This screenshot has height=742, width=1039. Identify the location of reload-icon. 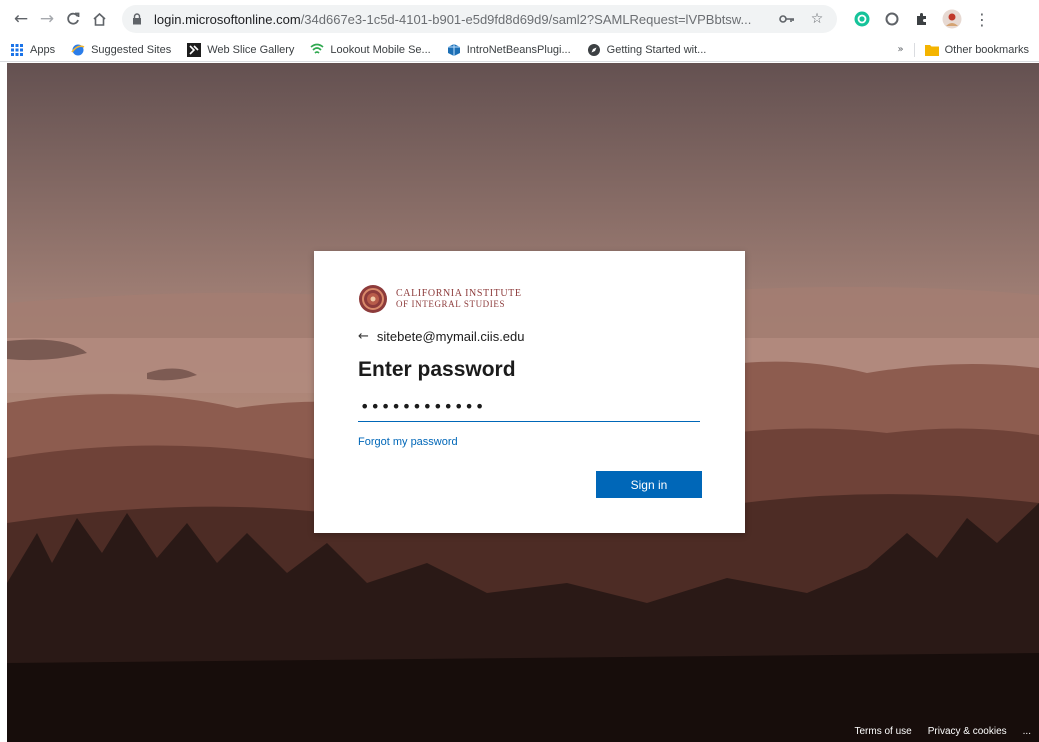
(73, 19).